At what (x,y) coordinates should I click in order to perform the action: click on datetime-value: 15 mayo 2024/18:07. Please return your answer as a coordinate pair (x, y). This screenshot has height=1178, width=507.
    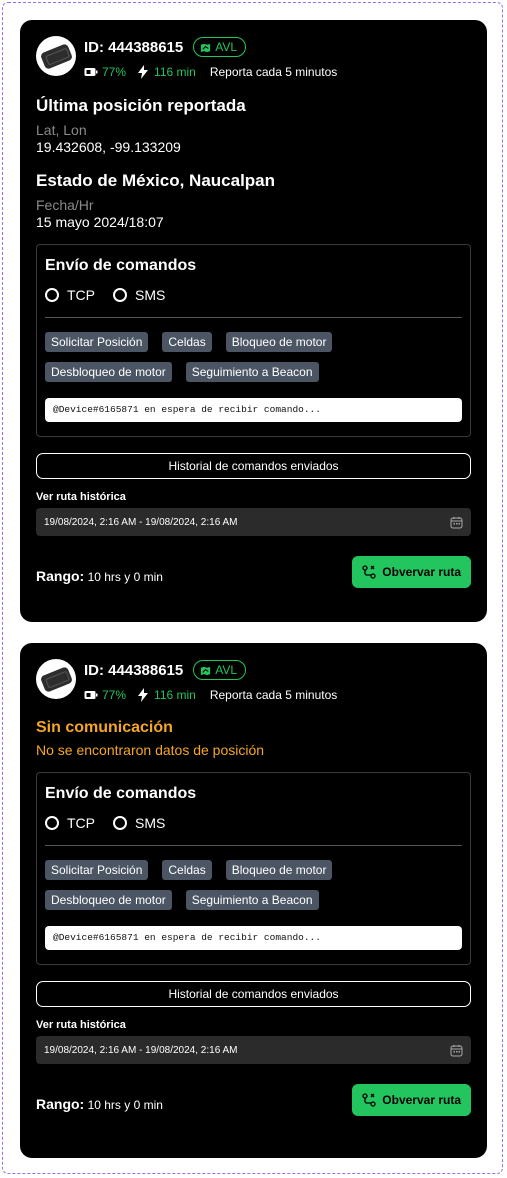
    Looking at the image, I should click on (100, 222).